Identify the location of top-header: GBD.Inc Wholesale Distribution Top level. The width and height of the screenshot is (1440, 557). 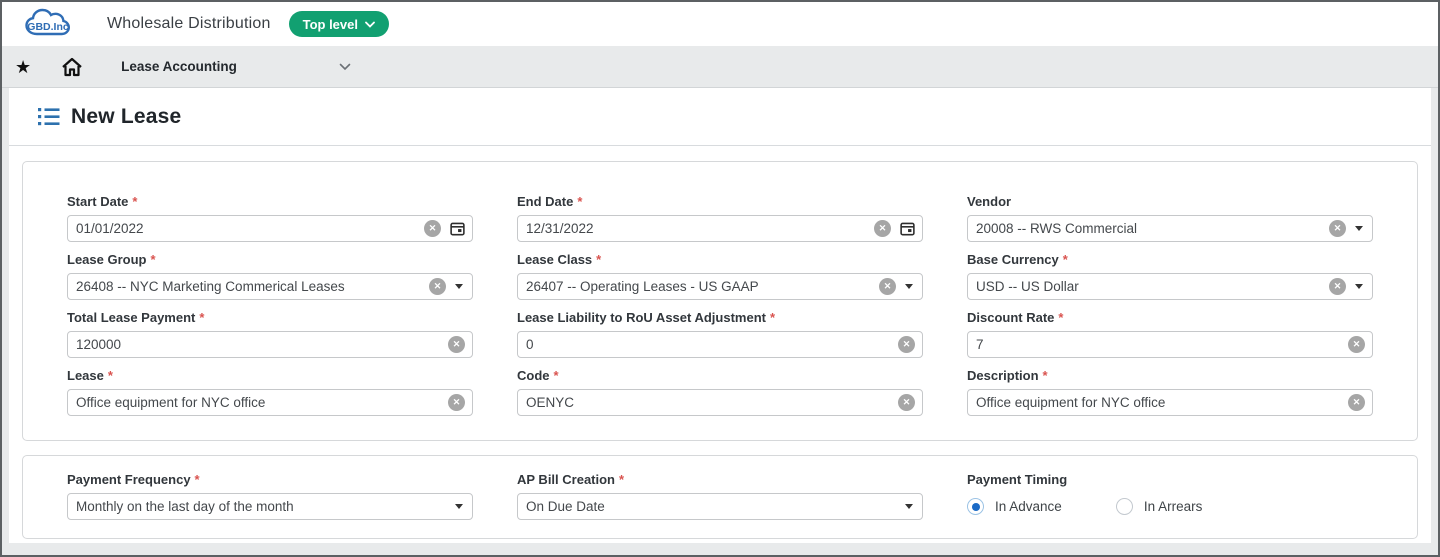
(720, 24).